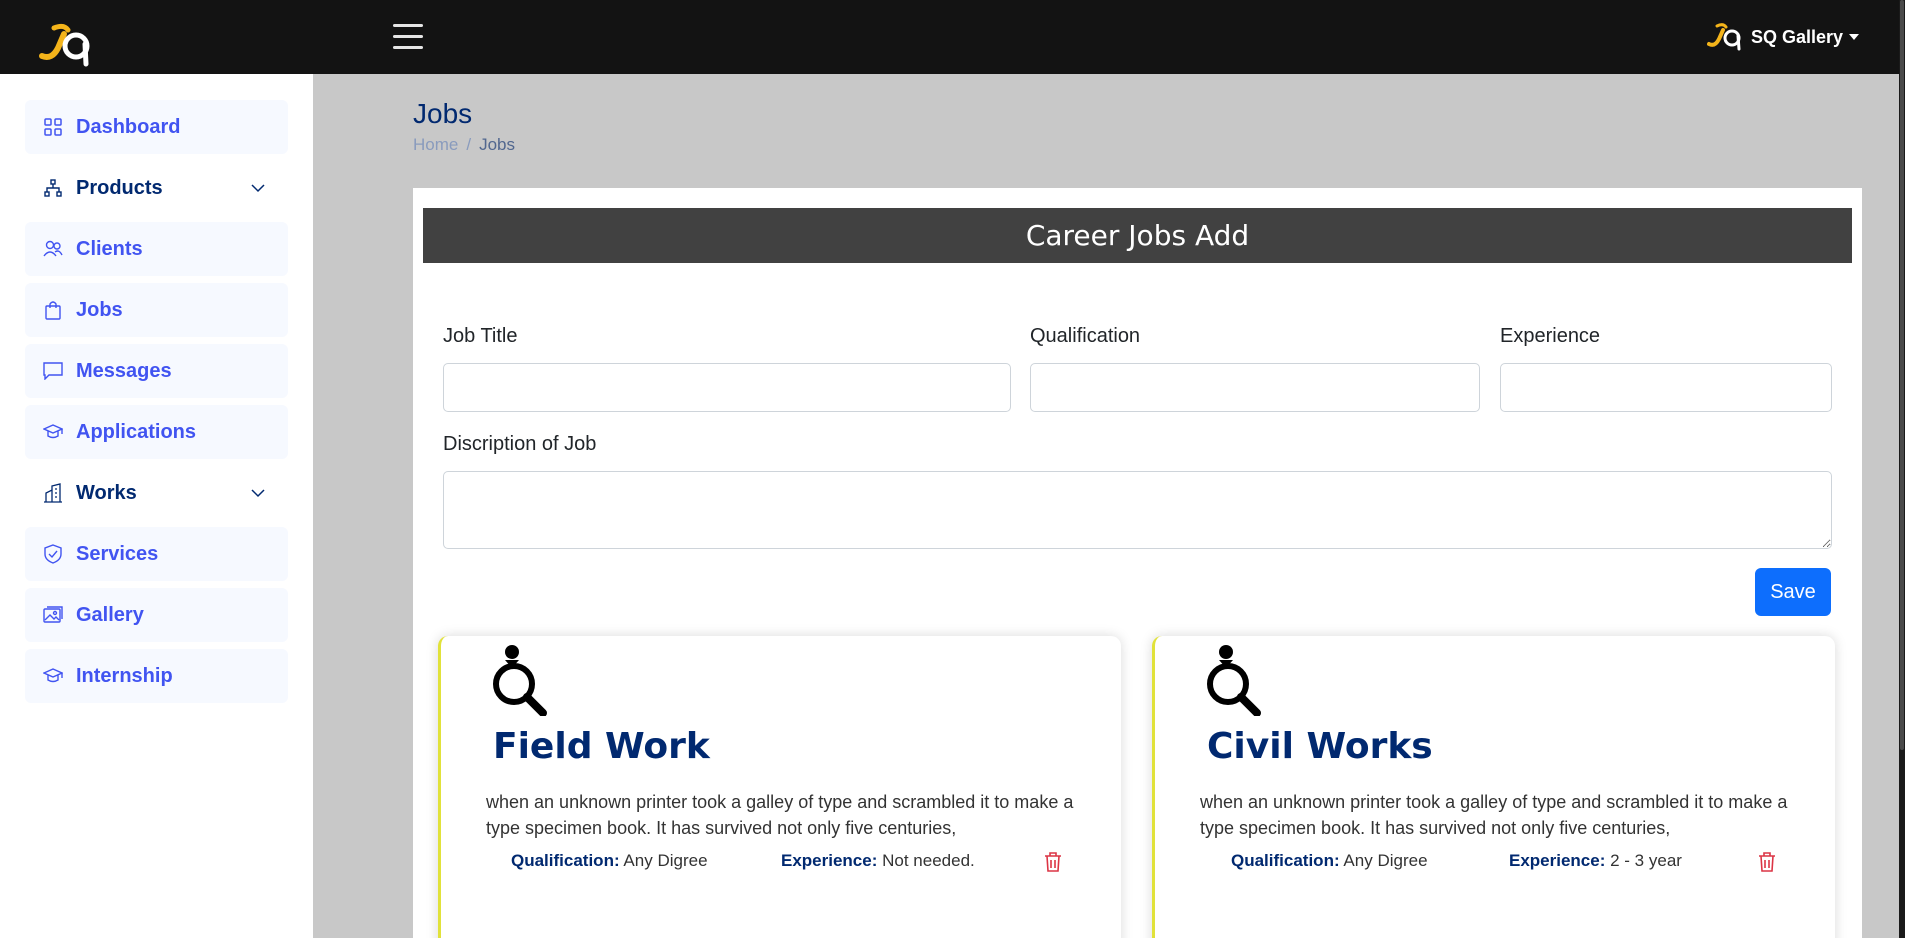 This screenshot has width=1905, height=938. I want to click on sidebar-item-services: Services, so click(156, 554).